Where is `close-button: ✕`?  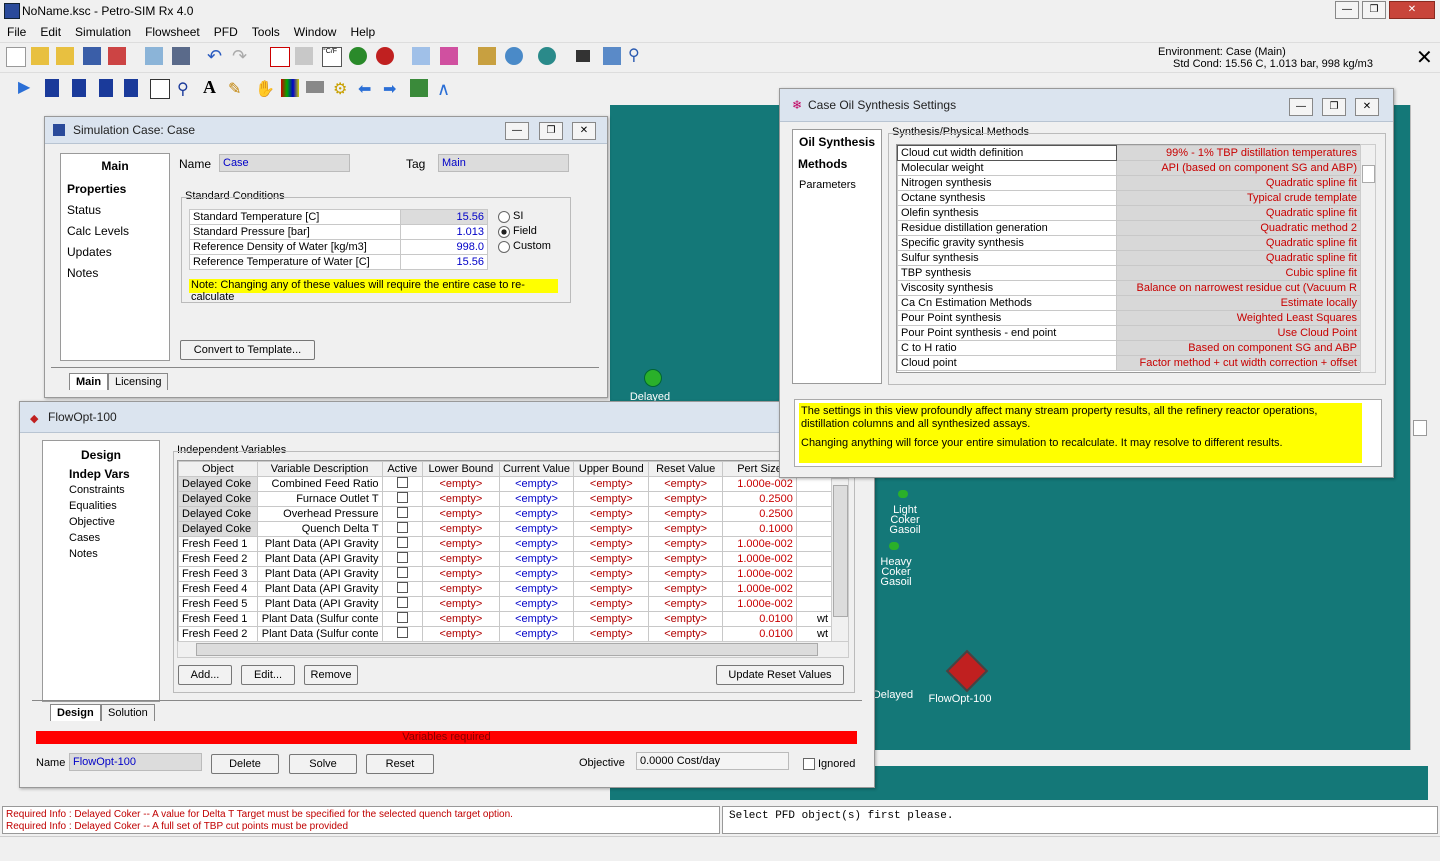
close-button: ✕ is located at coordinates (1412, 10).